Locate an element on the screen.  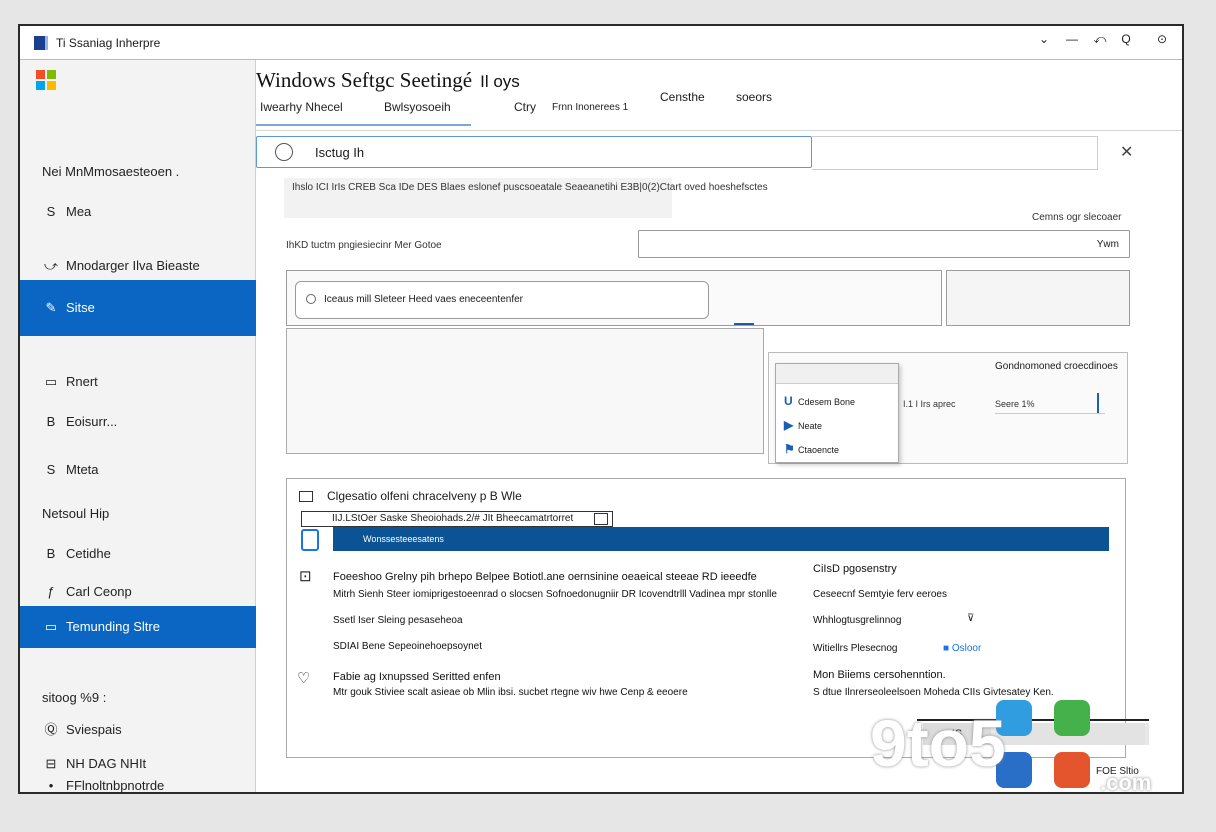
dropdown-field: Ywm is located at coordinates (884, 244).